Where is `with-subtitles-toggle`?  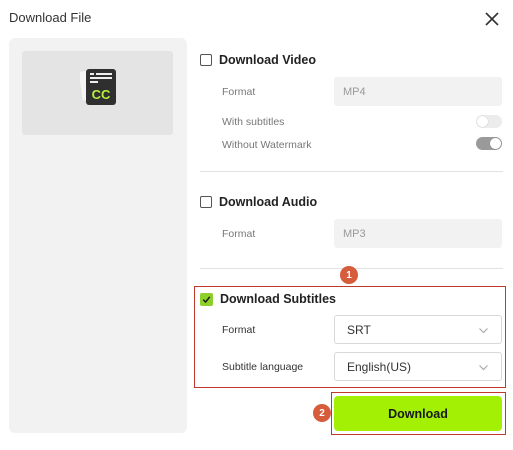
with-subtitles-toggle is located at coordinates (489, 121).